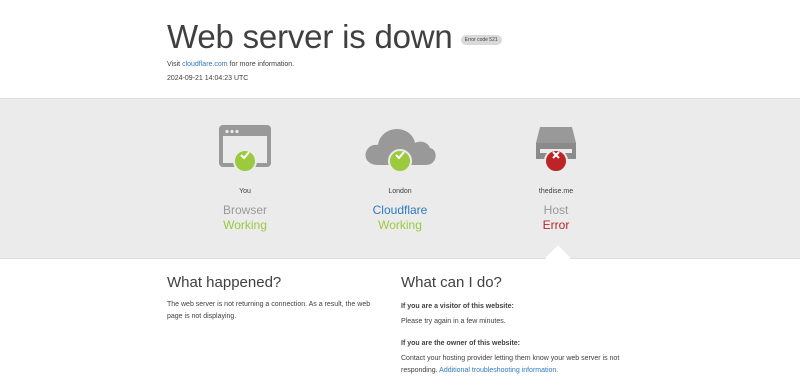 Image resolution: width=800 pixels, height=392 pixels. I want to click on what-happened-heading: What happened?, so click(224, 282).